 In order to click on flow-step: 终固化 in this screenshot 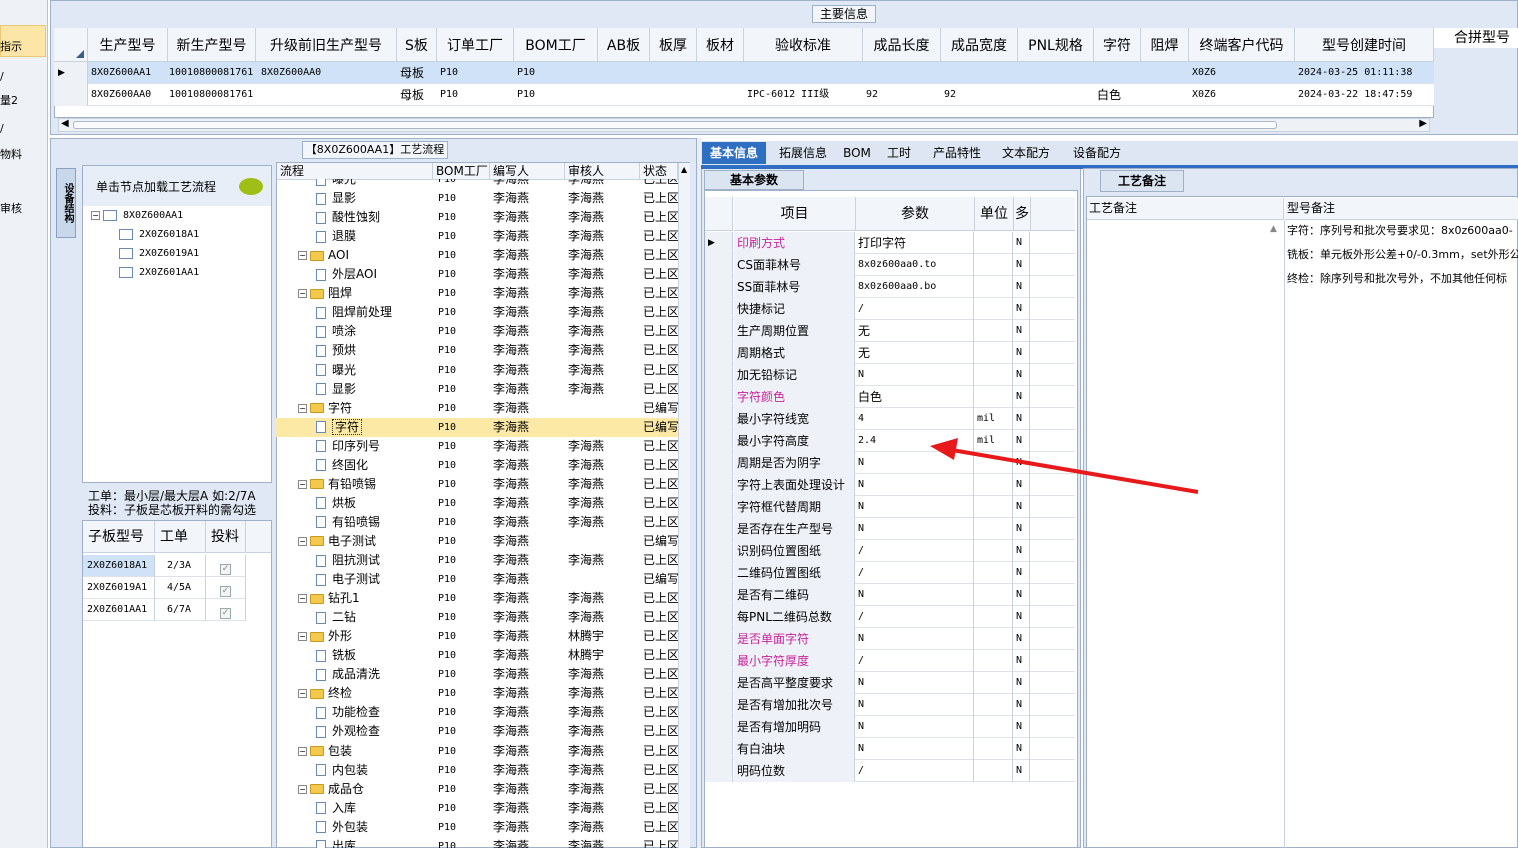, I will do `click(374, 465)`.